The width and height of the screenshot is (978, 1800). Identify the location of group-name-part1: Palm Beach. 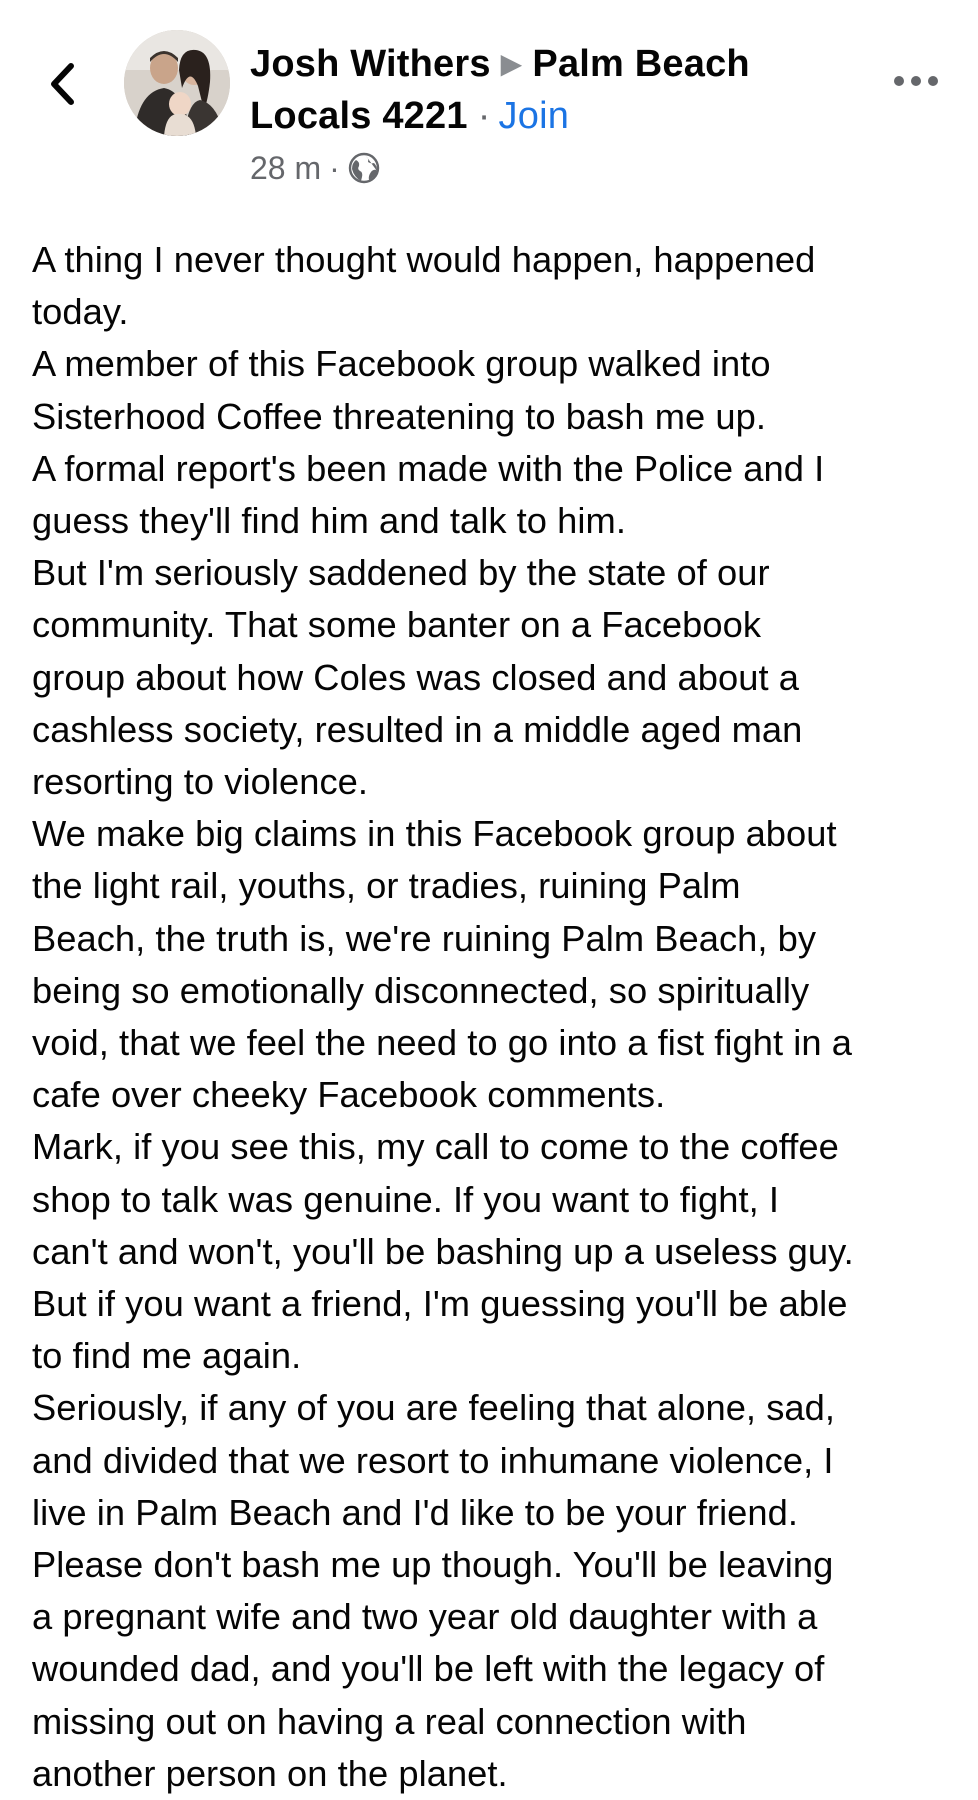
(640, 64).